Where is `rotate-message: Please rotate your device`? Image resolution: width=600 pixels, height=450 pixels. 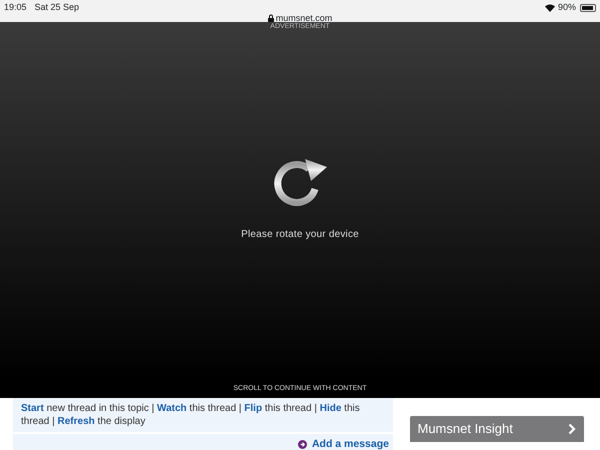
rotate-message: Please rotate your device is located at coordinates (300, 235).